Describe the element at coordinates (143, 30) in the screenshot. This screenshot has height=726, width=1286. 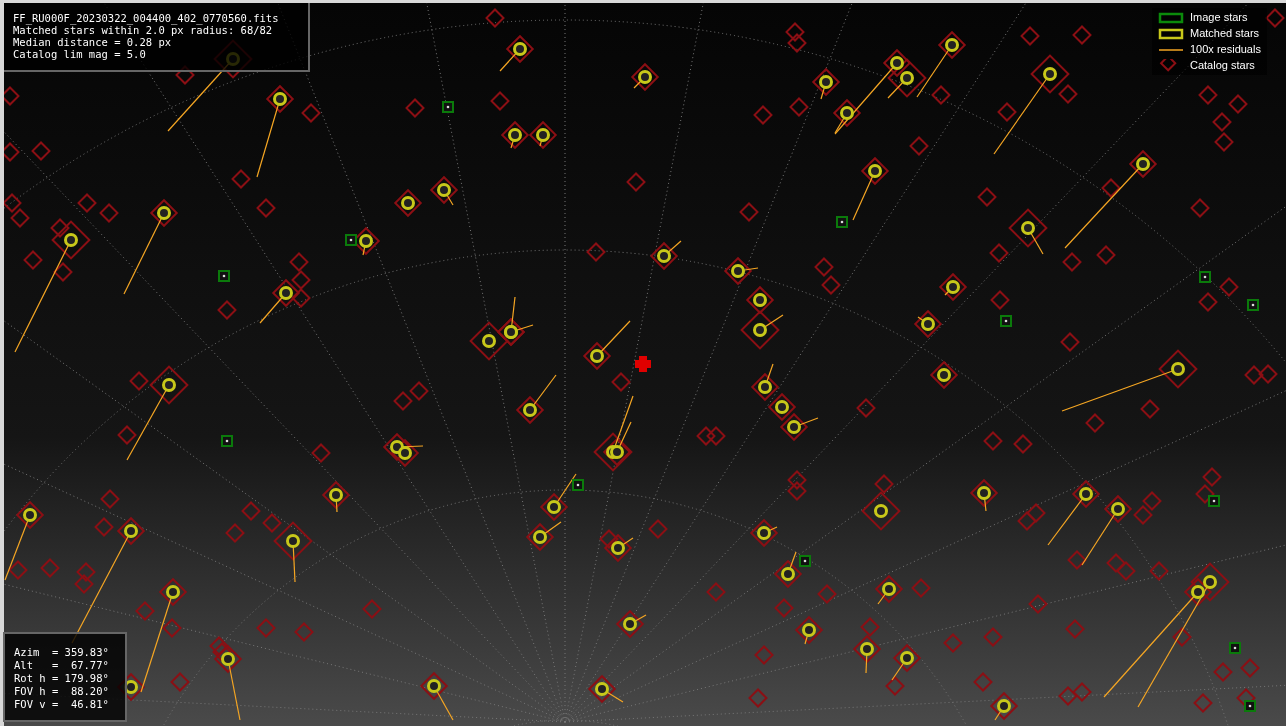
I see `info-text-line: Matched stars within 2.0 px radius: 68/82` at that location.